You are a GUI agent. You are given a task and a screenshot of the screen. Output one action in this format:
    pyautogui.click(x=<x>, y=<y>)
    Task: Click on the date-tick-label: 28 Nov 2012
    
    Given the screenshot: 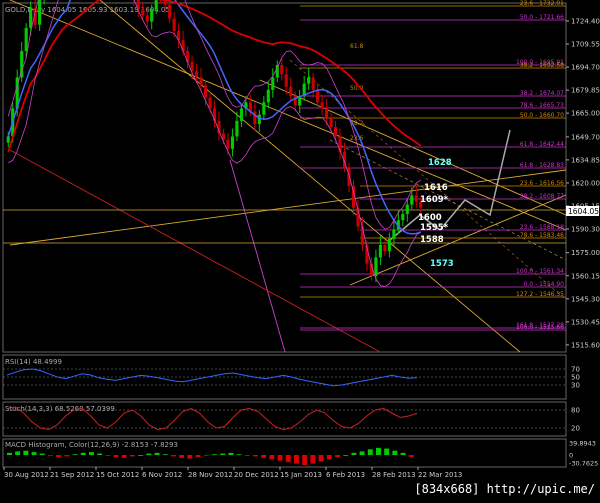 What is the action you would take?
    pyautogui.click(x=210, y=475)
    